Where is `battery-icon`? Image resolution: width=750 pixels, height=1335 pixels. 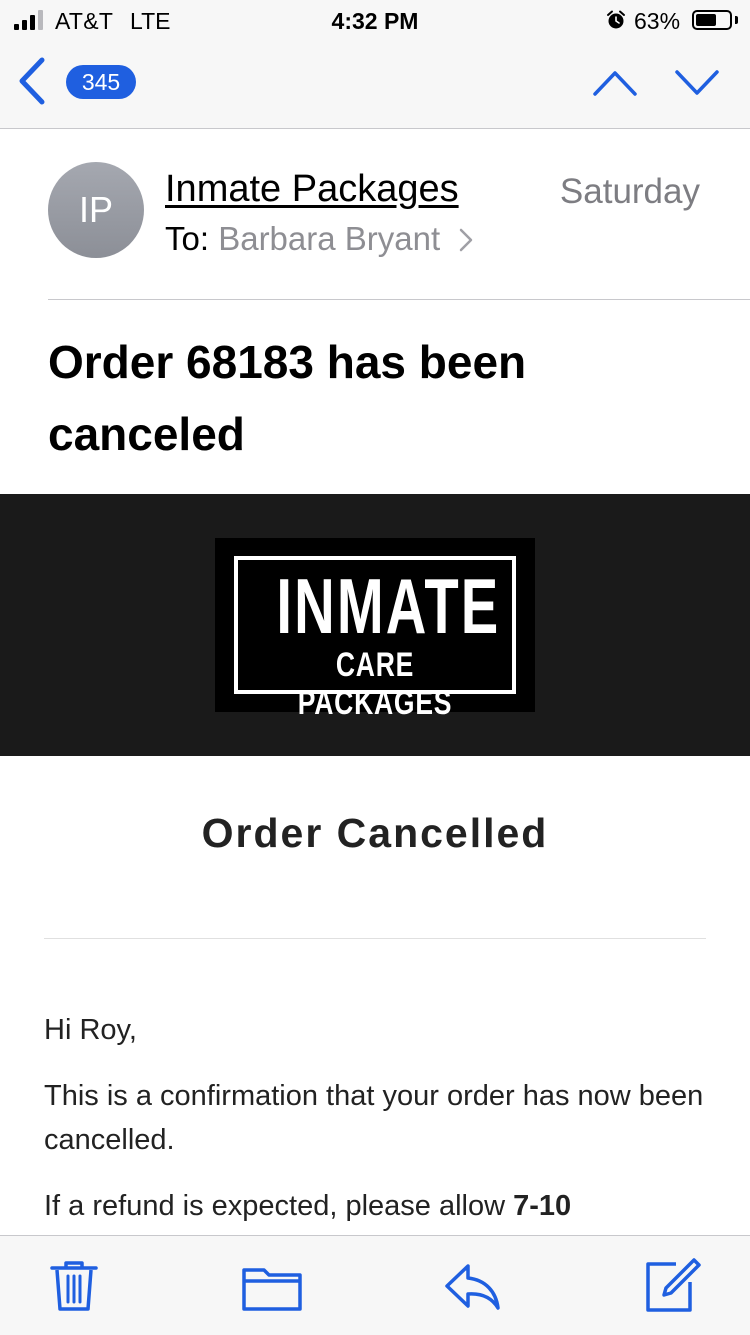
battery-icon is located at coordinates (712, 20).